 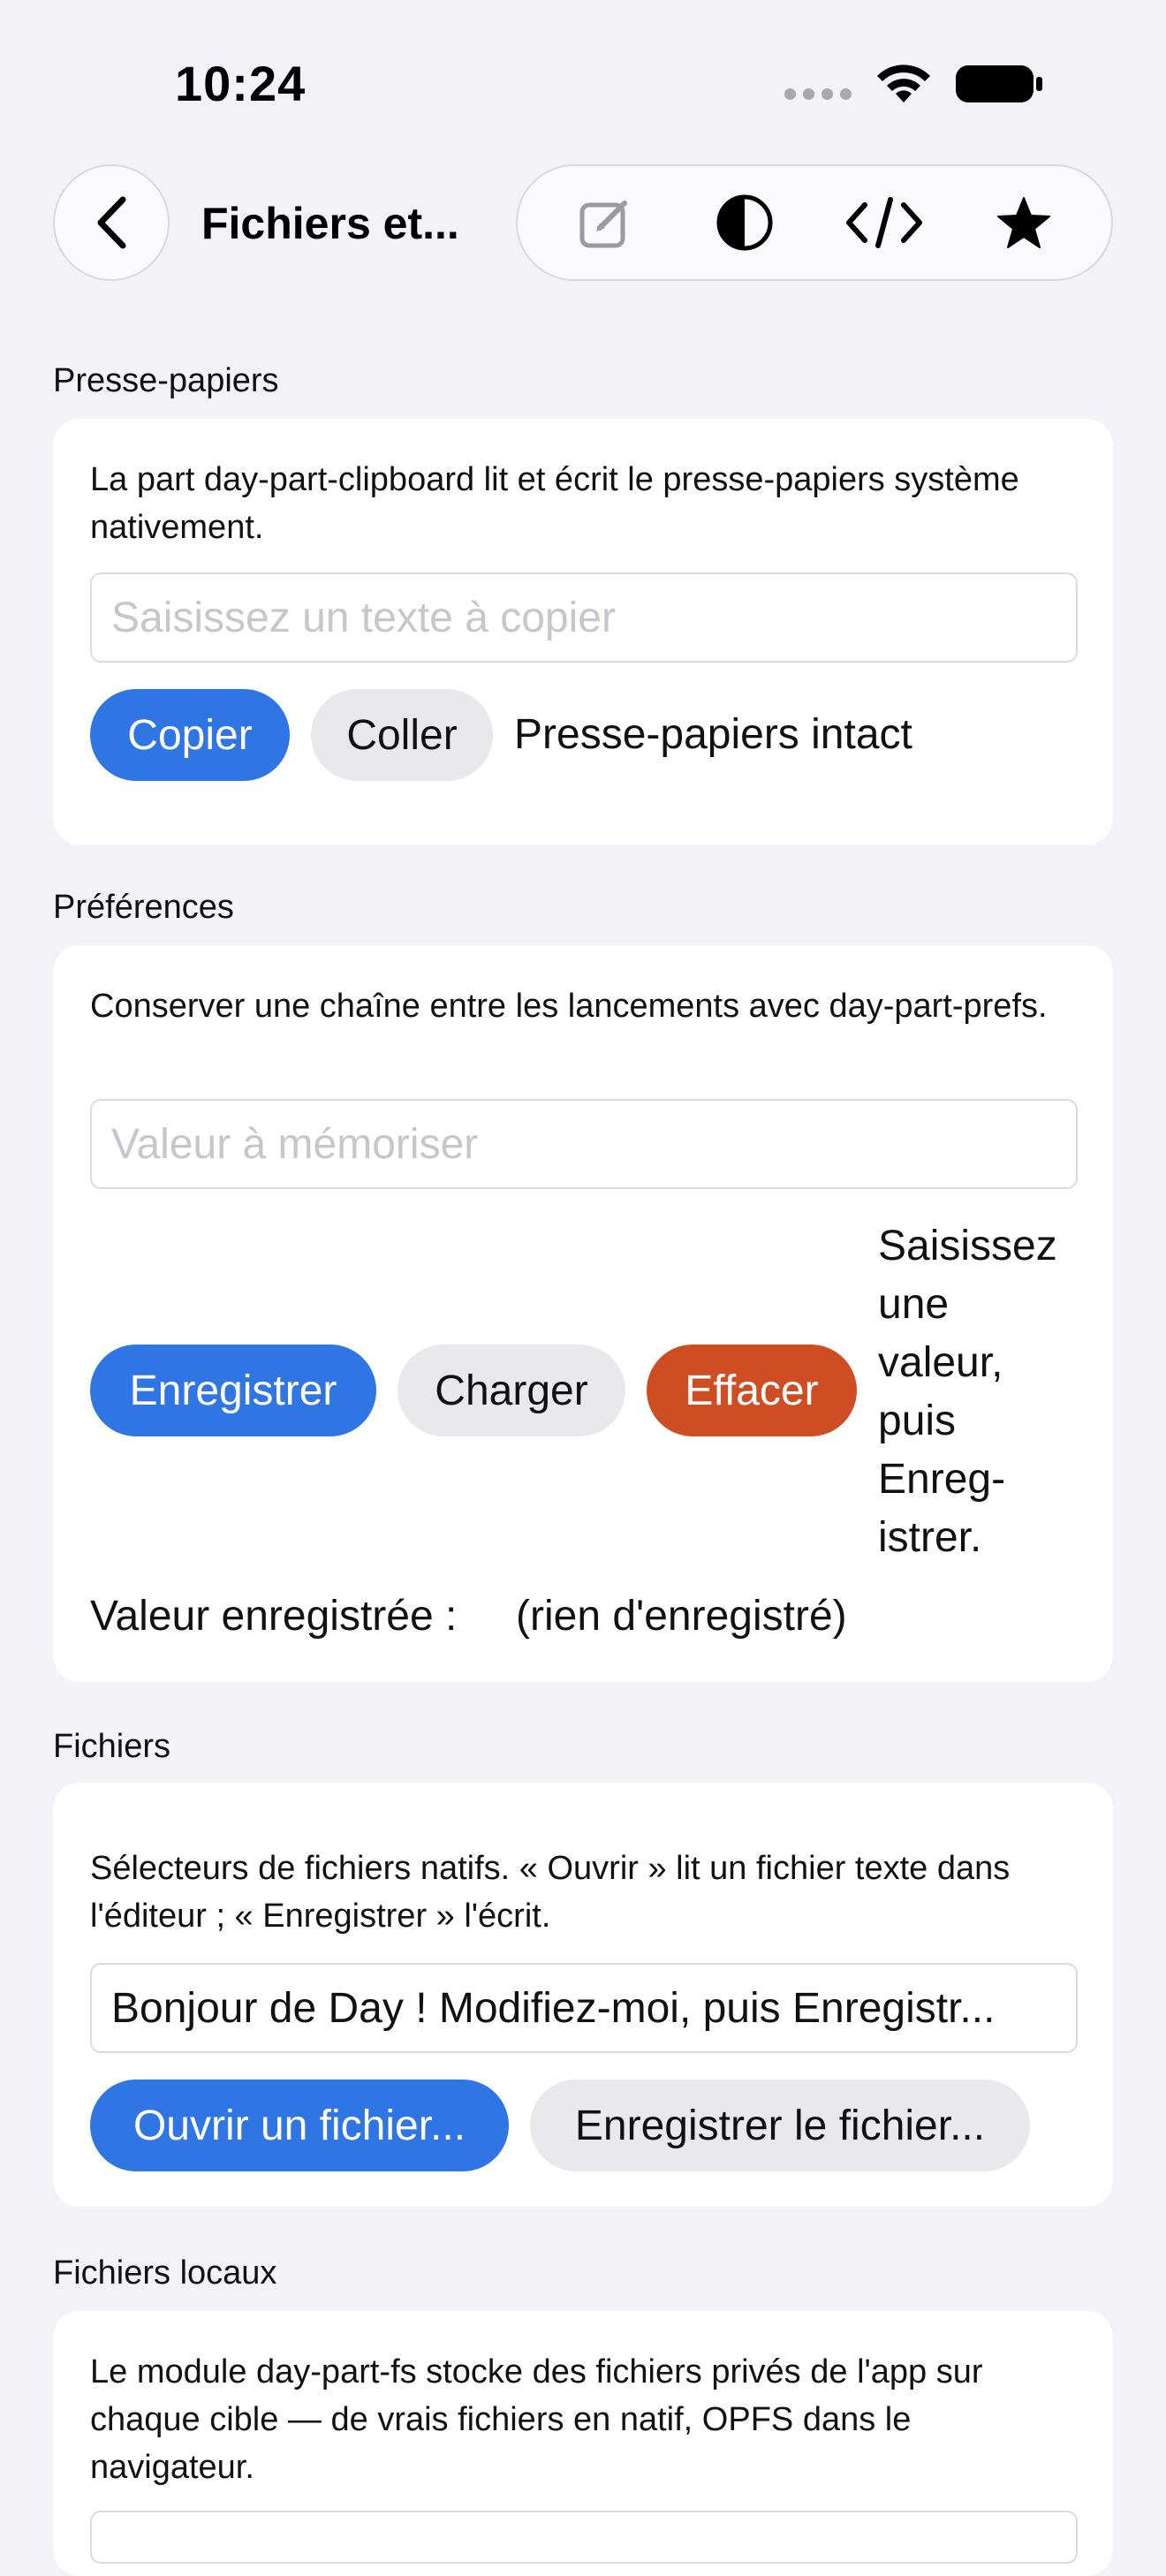 I want to click on star-icon, so click(x=1023, y=223).